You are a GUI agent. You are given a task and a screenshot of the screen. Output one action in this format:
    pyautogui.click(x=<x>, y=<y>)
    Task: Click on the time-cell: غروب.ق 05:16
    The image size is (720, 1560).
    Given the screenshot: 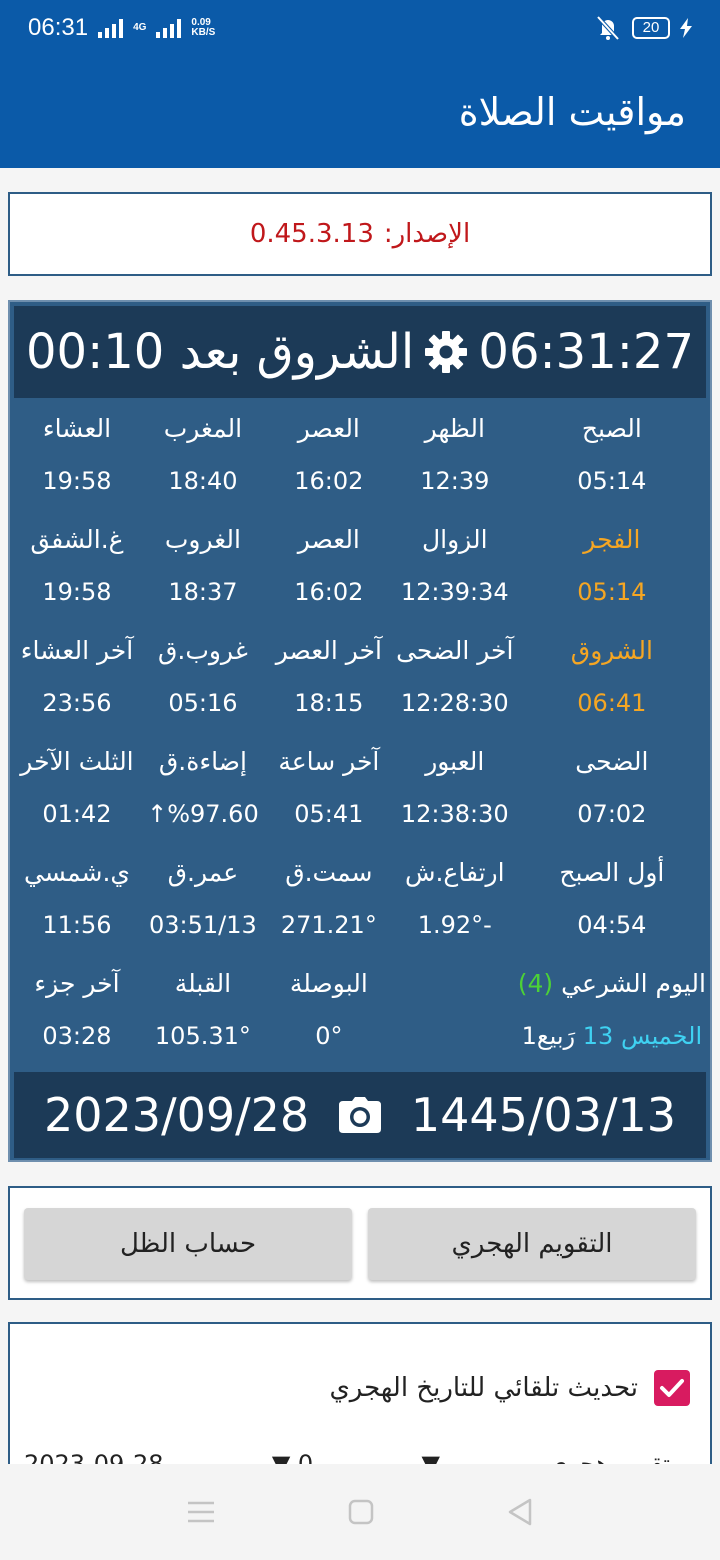 What is the action you would take?
    pyautogui.click(x=203, y=681)
    